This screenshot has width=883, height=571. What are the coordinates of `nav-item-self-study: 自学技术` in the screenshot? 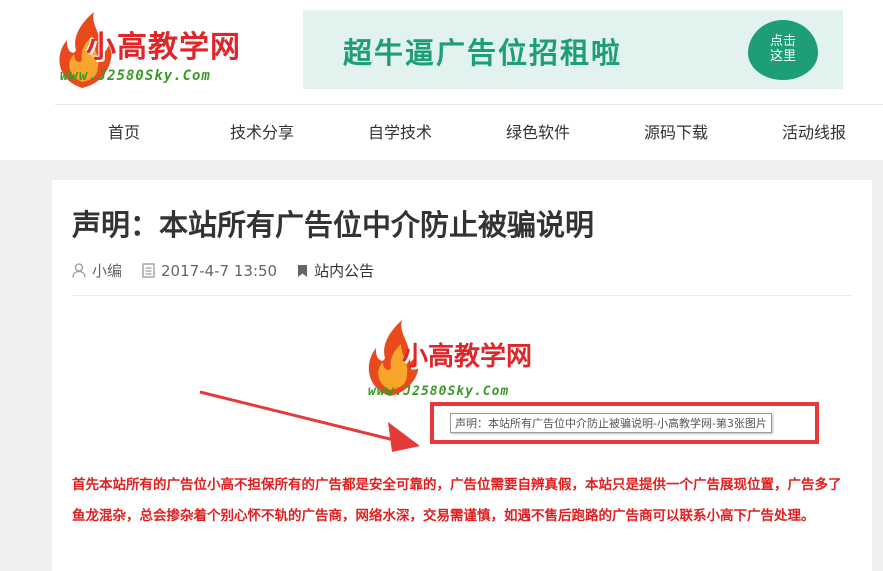 It's located at (400, 133).